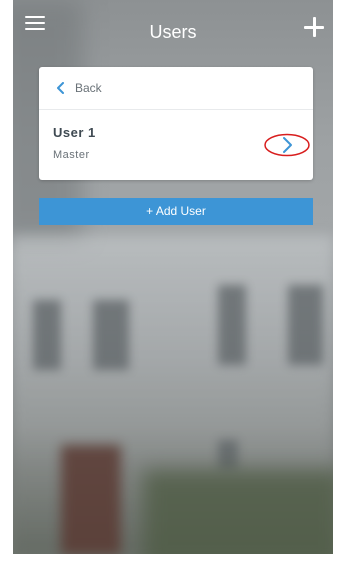 The image size is (344, 565). What do you see at coordinates (88, 88) in the screenshot?
I see `back-label: Back` at bounding box center [88, 88].